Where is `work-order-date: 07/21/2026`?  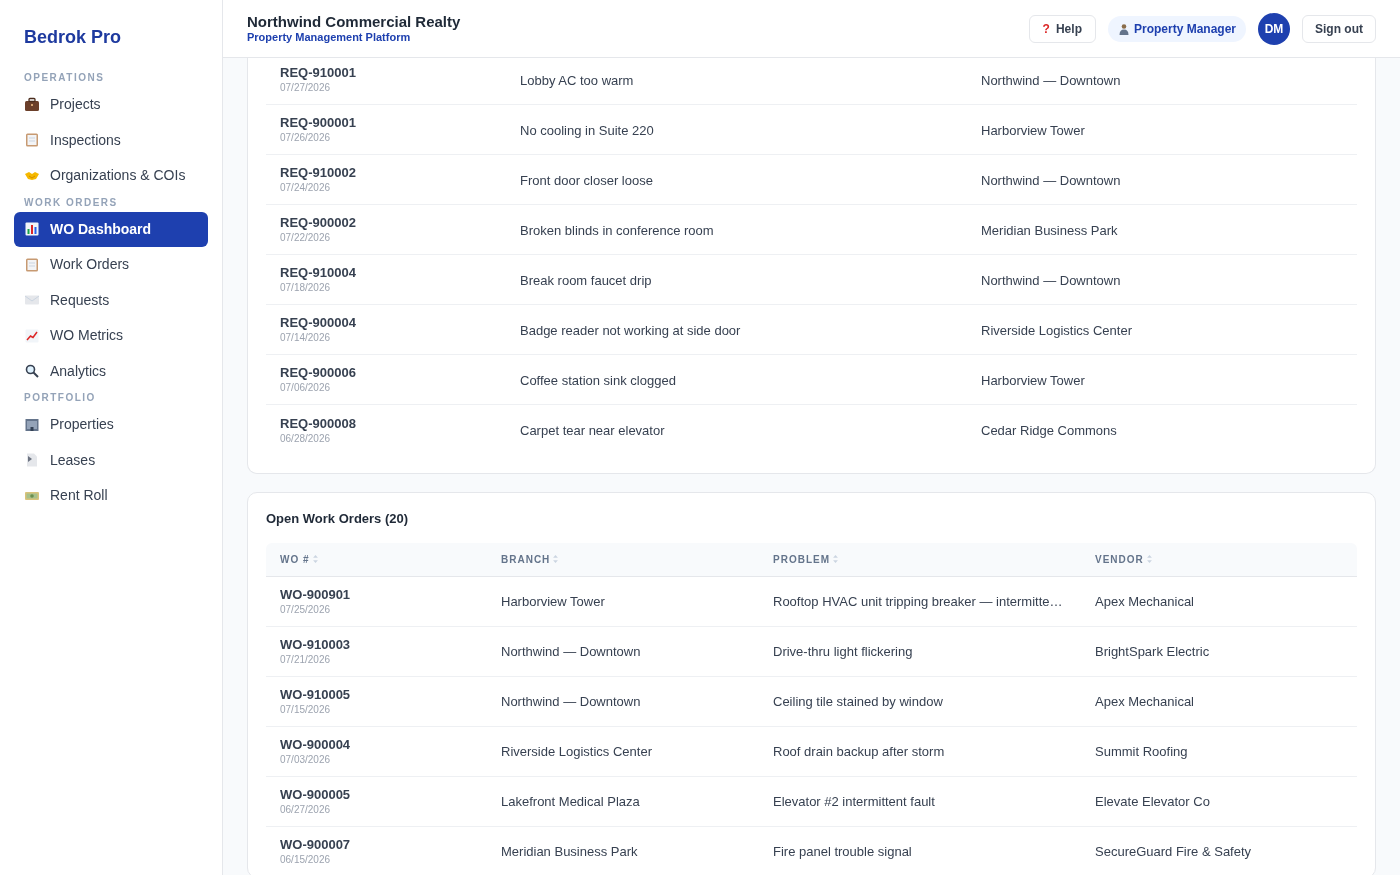 work-order-date: 07/21/2026 is located at coordinates (306, 659).